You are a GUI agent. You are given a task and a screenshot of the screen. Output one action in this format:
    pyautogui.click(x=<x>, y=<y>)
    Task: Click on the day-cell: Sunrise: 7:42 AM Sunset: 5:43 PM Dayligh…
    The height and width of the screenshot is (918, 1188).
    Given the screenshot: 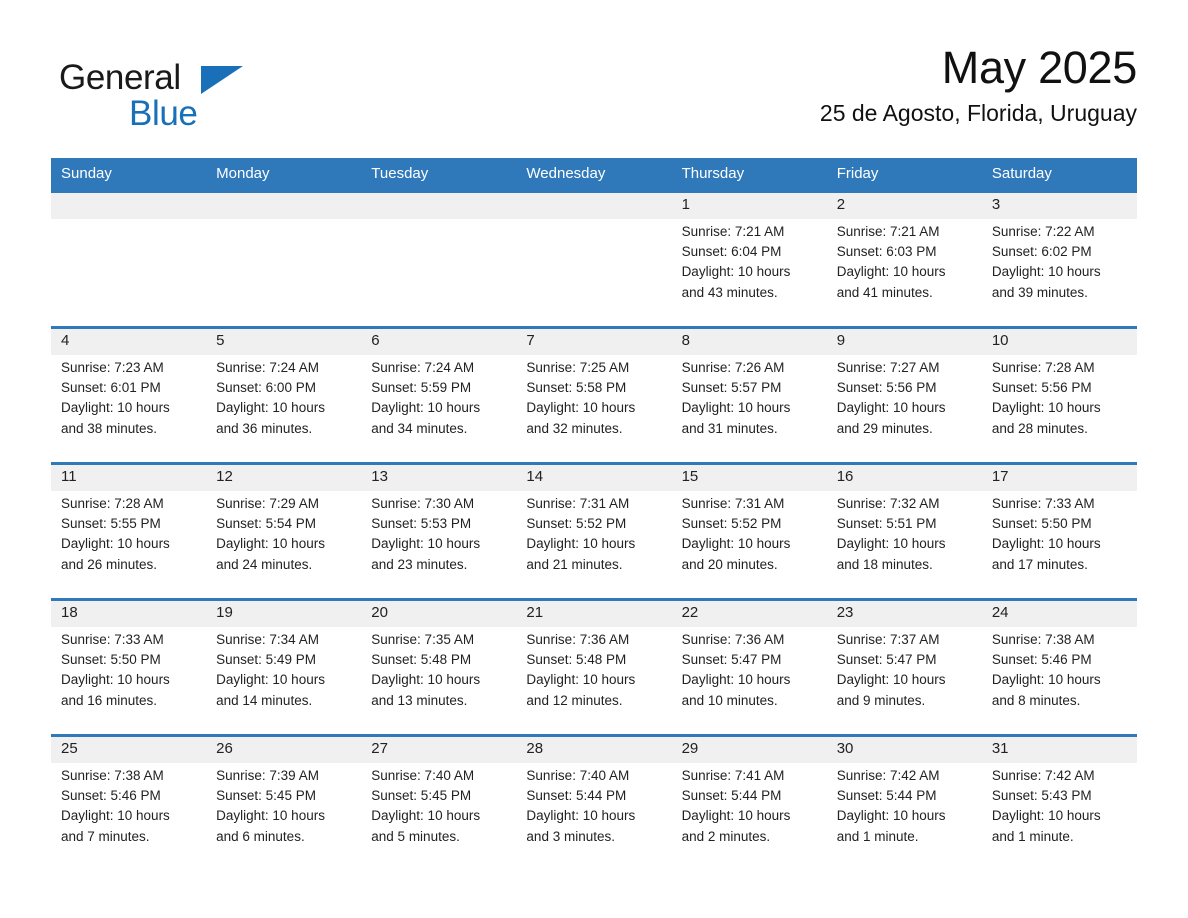 What is the action you would take?
    pyautogui.click(x=1059, y=816)
    